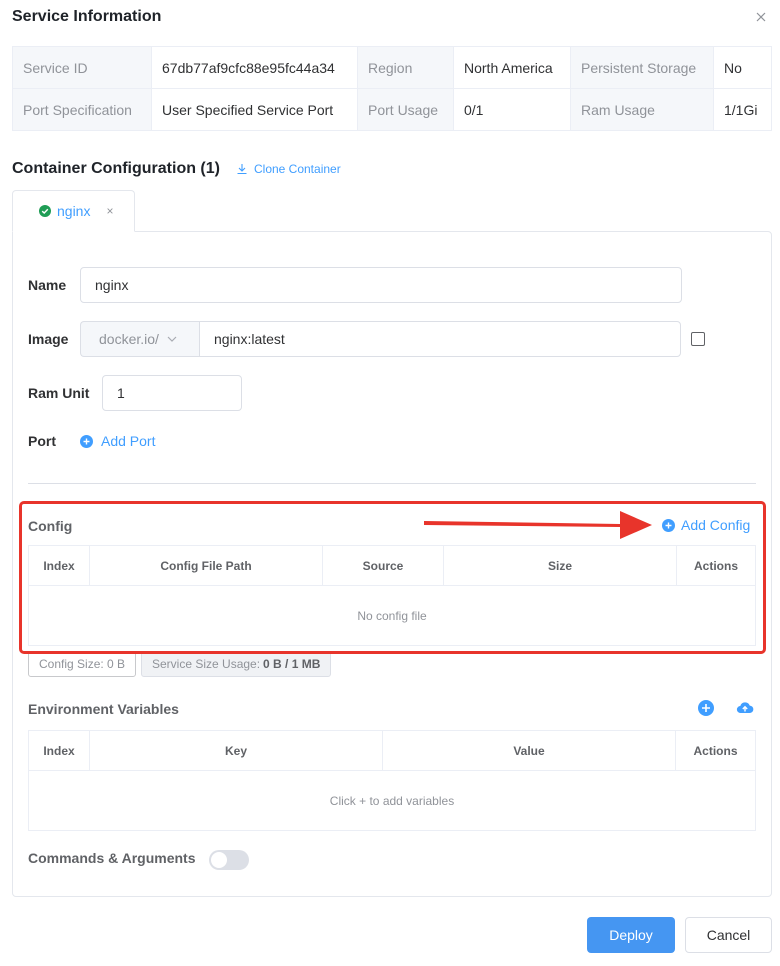  Describe the element at coordinates (87, 16) in the screenshot. I see `dialog-title: Service Information` at that location.